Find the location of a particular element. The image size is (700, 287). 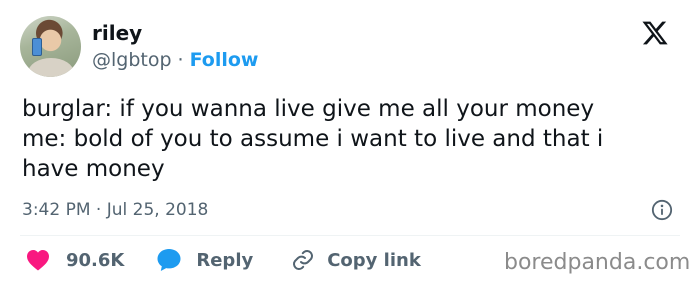

info-icon is located at coordinates (662, 210).